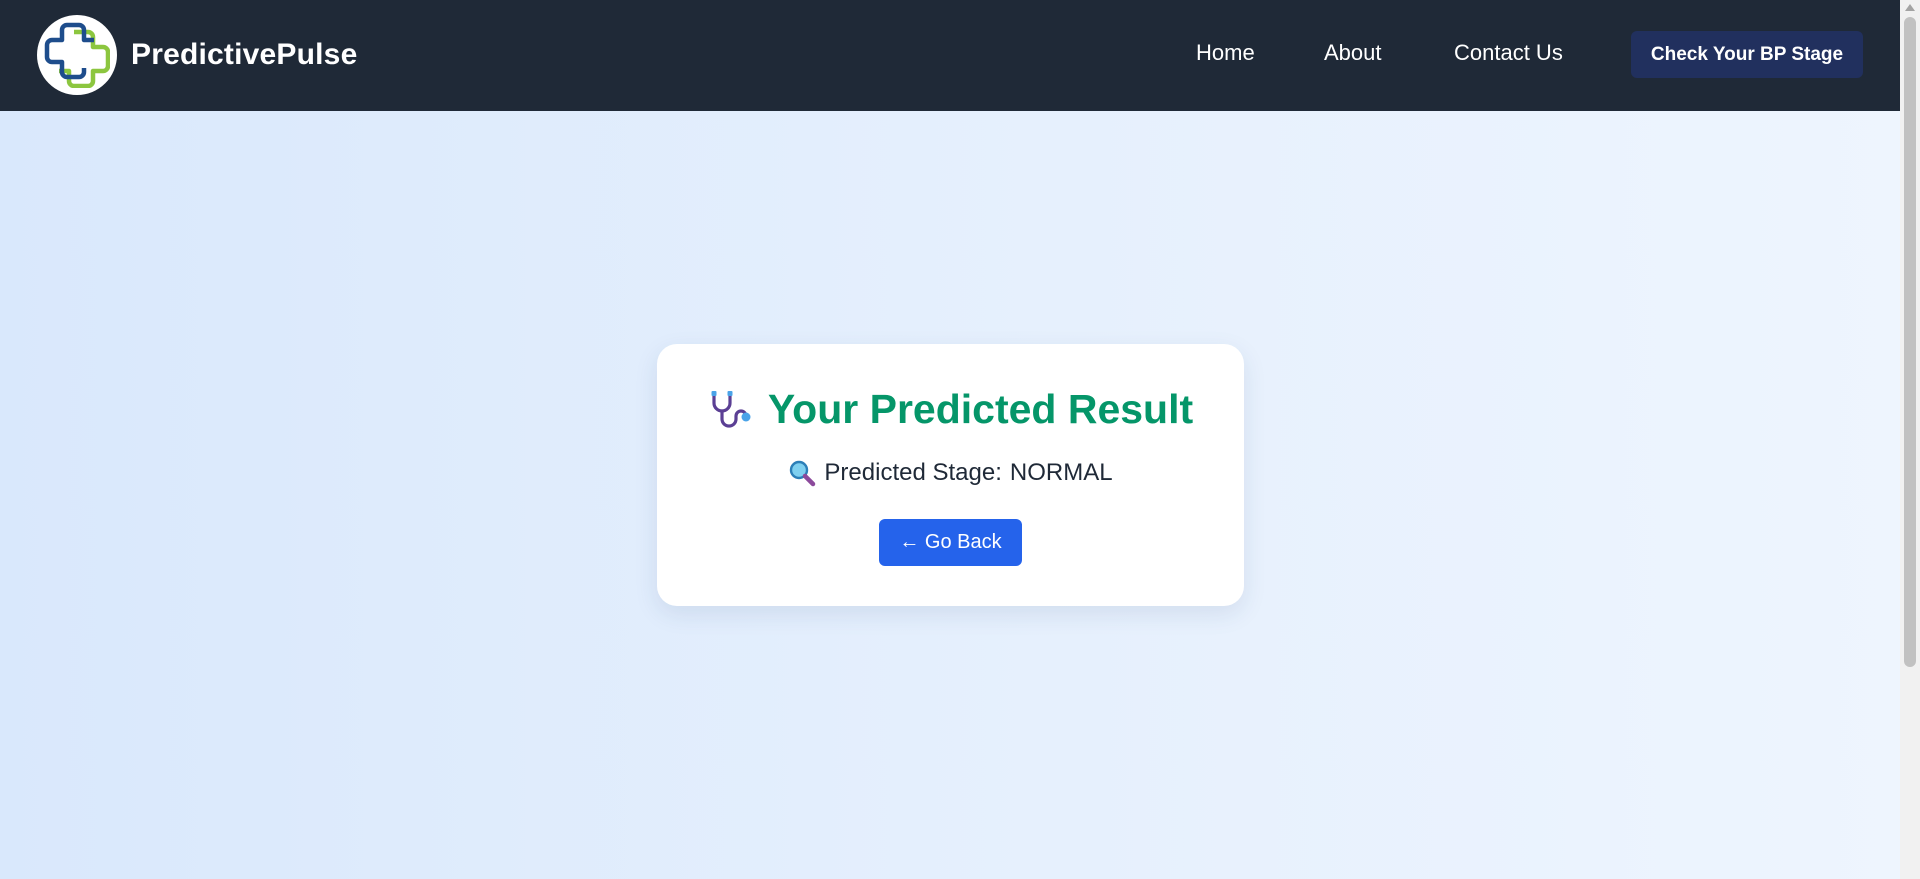 This screenshot has height=879, width=1920. Describe the element at coordinates (1910, 342) in the screenshot. I see `scrollbar-thumb` at that location.